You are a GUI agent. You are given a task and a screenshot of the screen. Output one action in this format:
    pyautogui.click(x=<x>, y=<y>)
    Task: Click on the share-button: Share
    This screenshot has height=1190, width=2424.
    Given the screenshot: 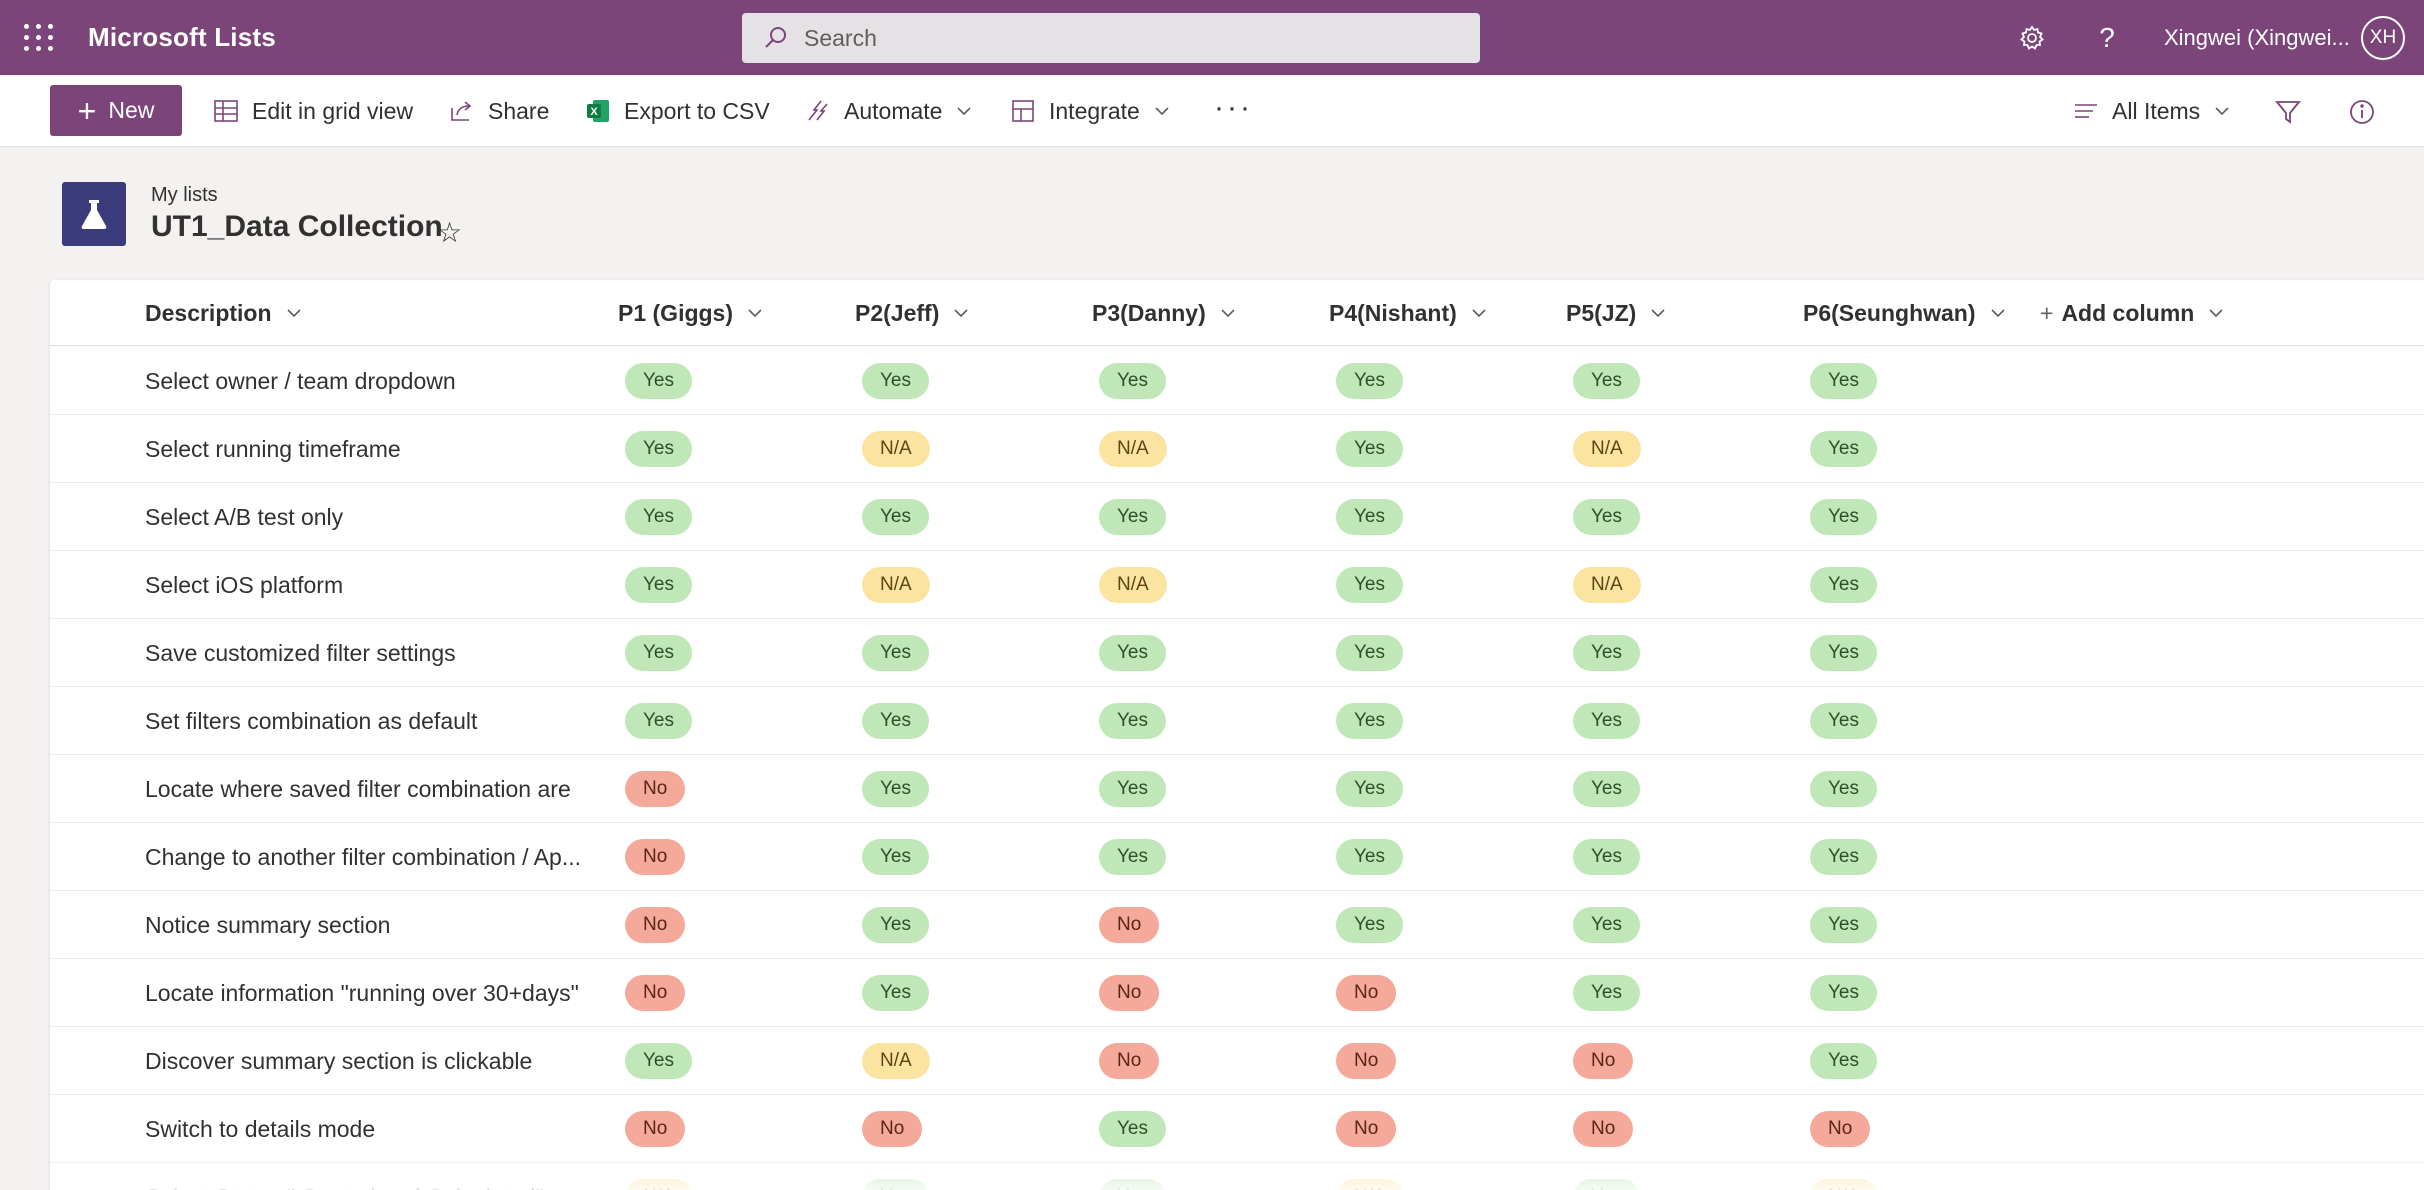 What is the action you would take?
    pyautogui.click(x=498, y=111)
    